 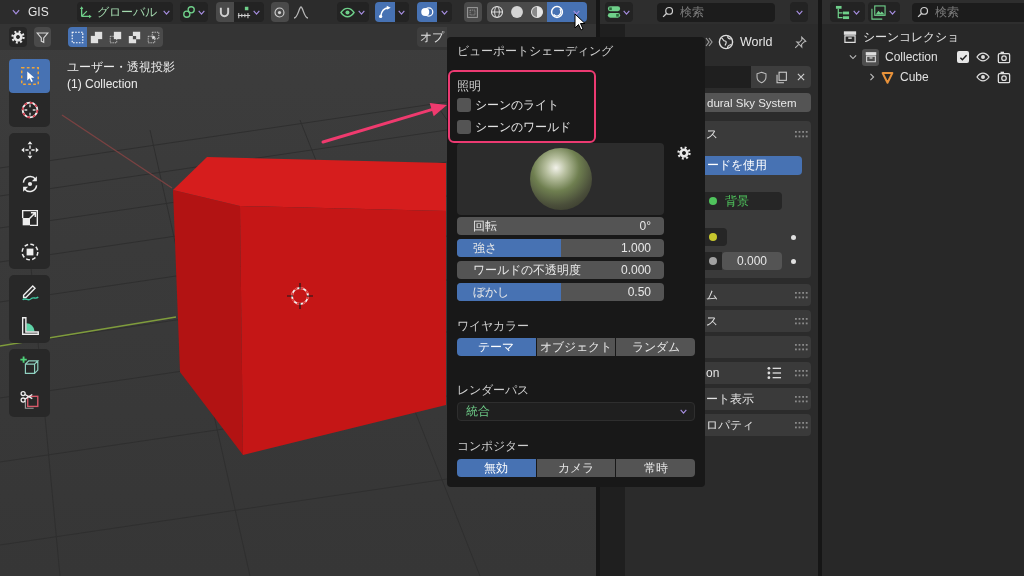 What do you see at coordinates (16, 12) in the screenshot?
I see `caret-icon` at bounding box center [16, 12].